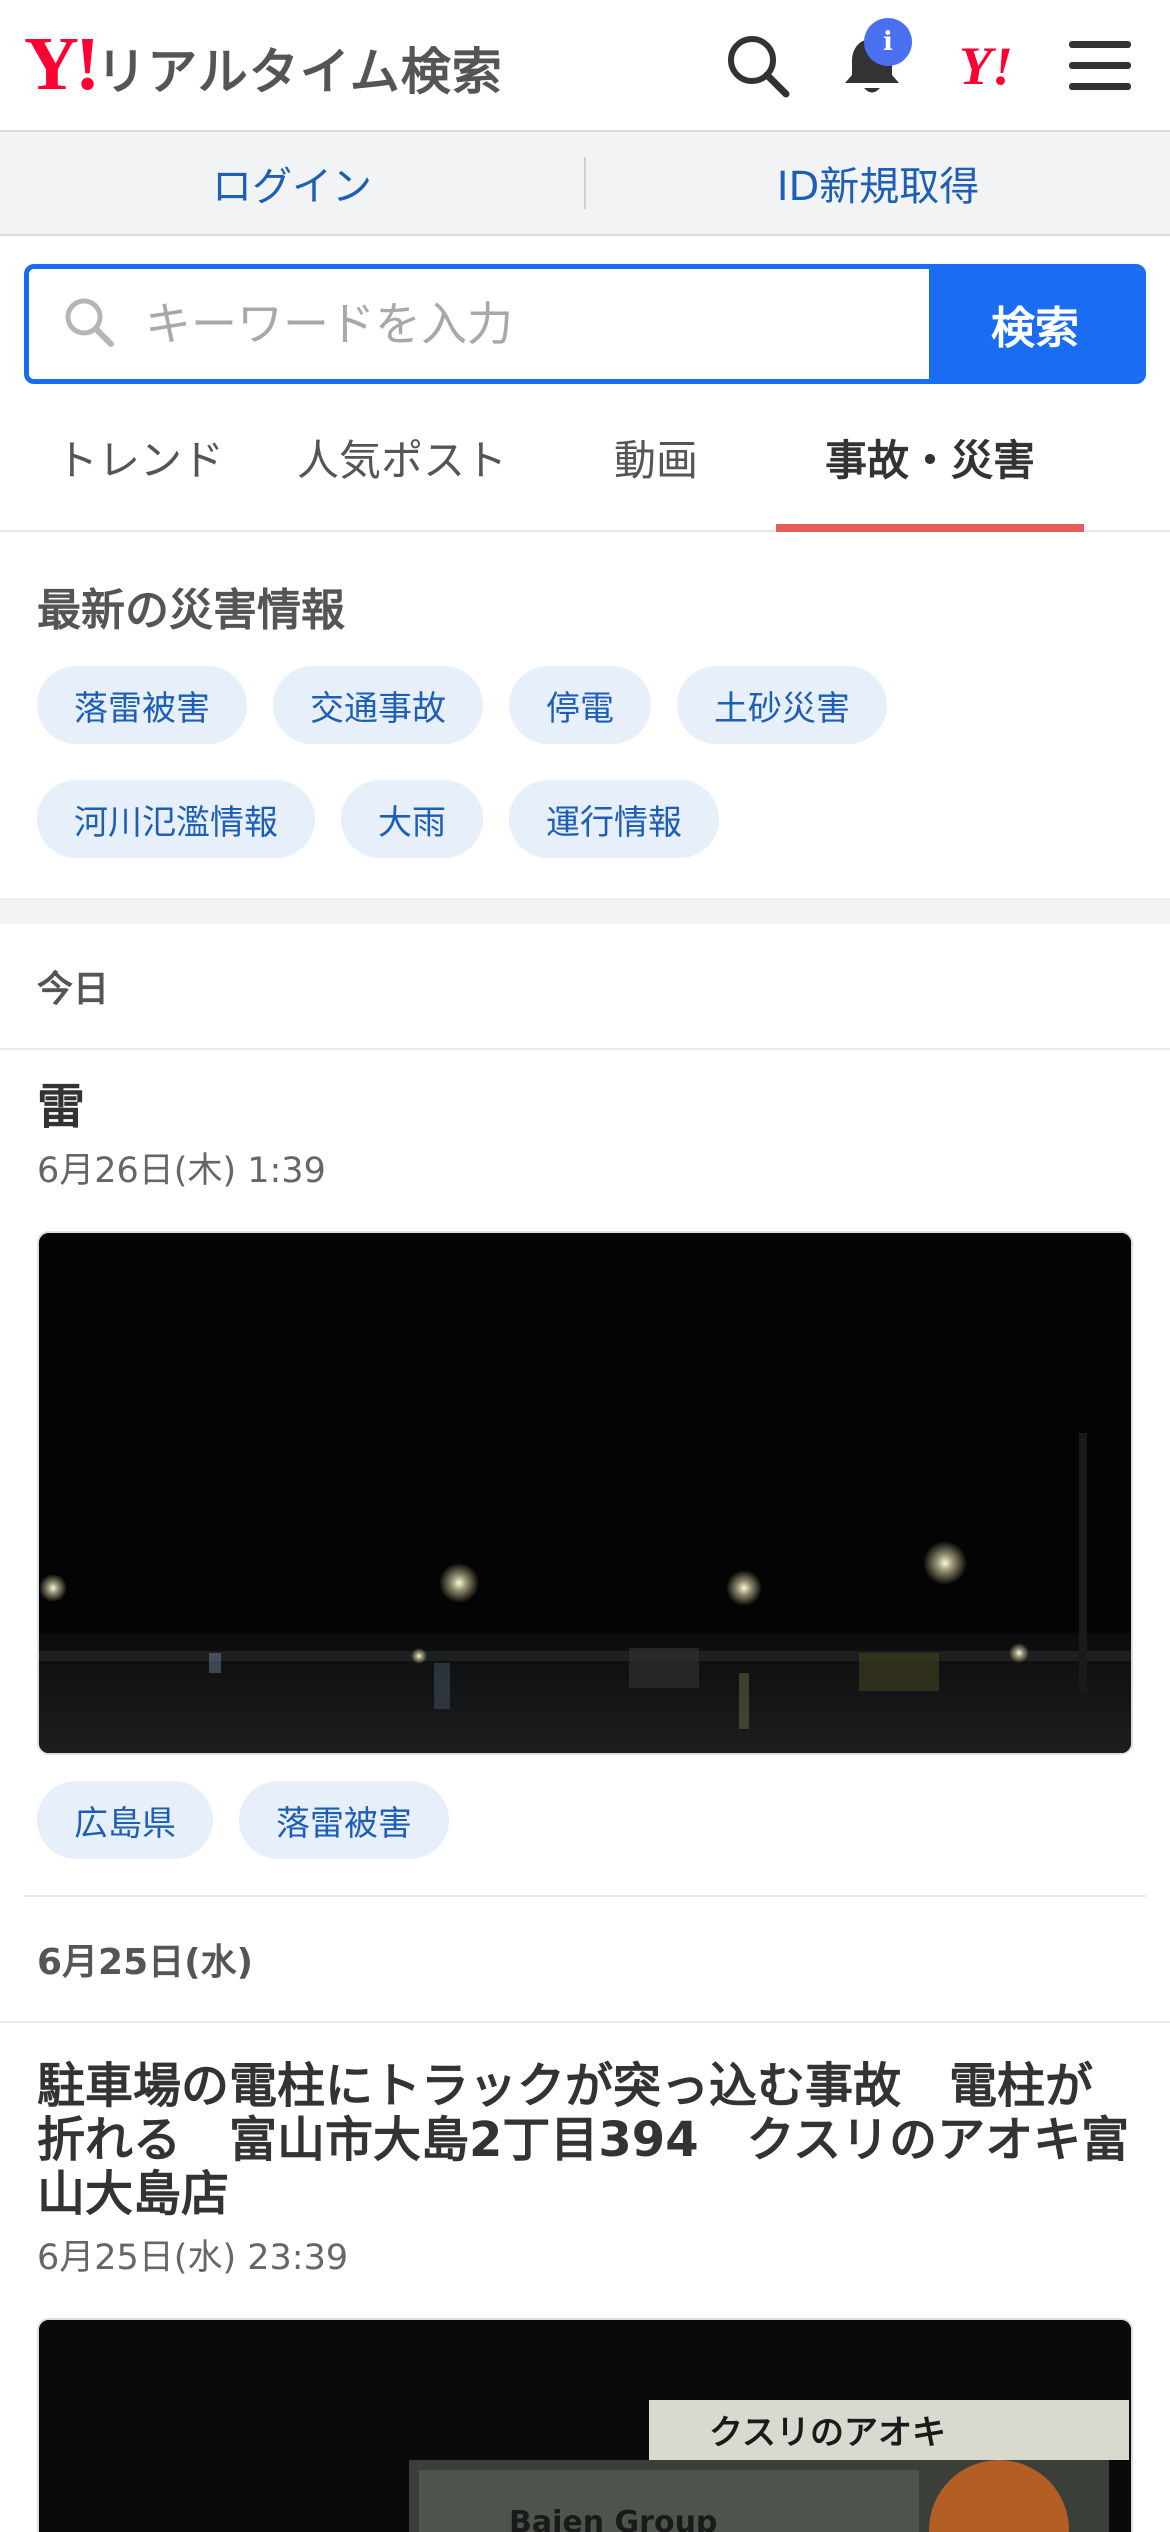  I want to click on yahoo-logo-icon: Y!, so click(986, 66).